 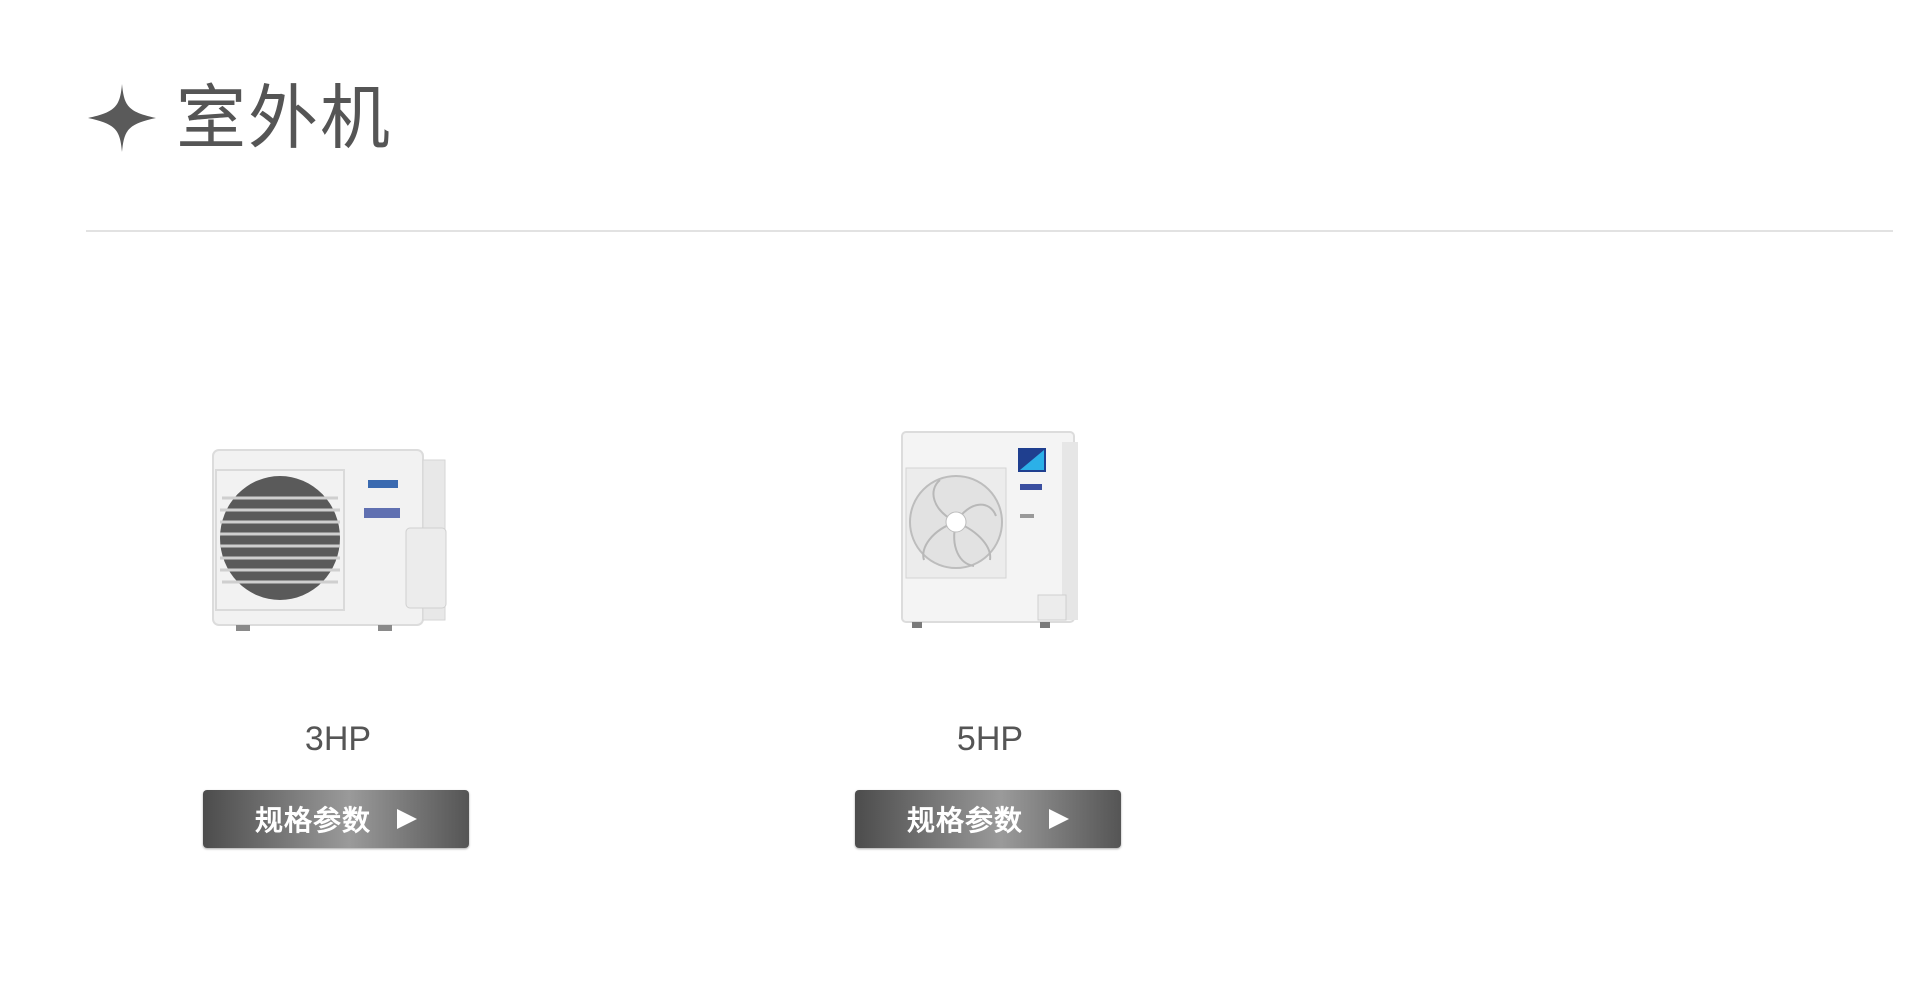 What do you see at coordinates (990, 739) in the screenshot?
I see `product-model-label: 5HP` at bounding box center [990, 739].